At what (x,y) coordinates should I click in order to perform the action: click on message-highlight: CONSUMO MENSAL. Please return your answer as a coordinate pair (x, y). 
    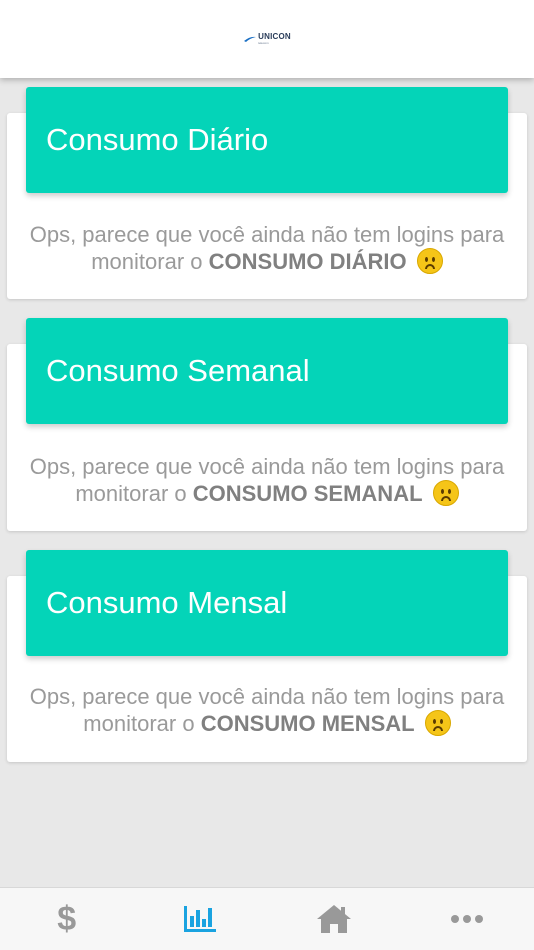
    Looking at the image, I should click on (307, 723).